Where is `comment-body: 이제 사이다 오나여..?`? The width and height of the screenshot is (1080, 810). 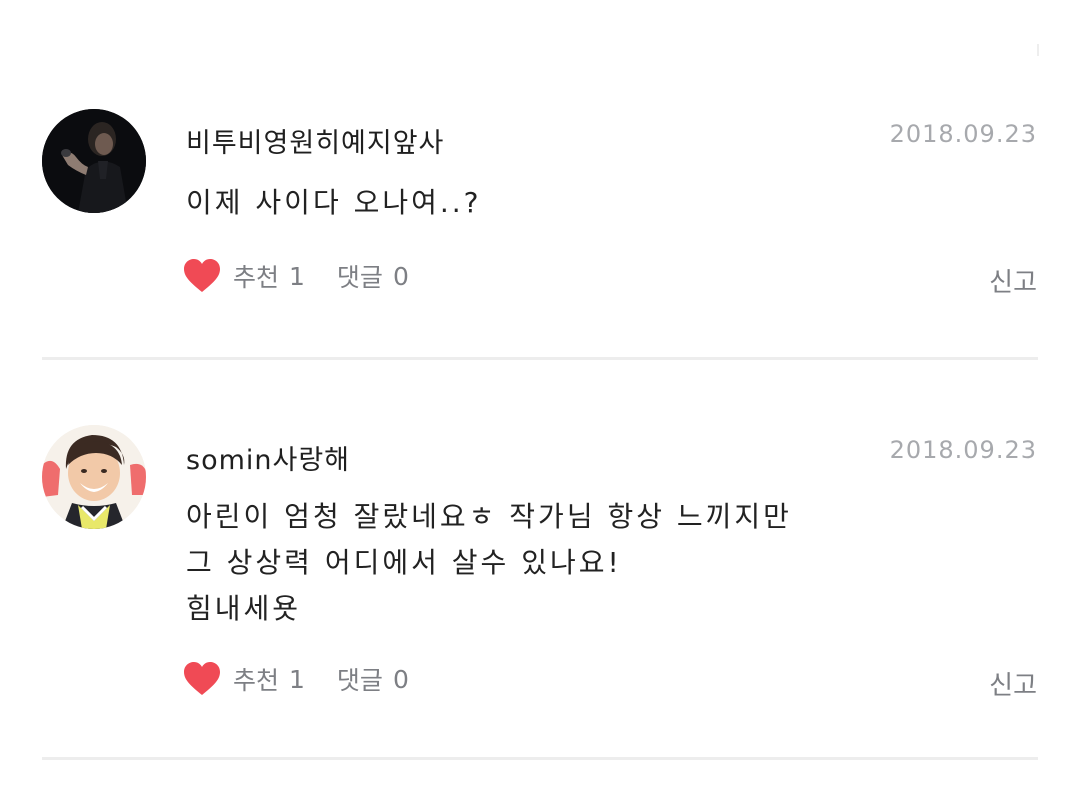
comment-body: 이제 사이다 오나여..? is located at coordinates (566, 203).